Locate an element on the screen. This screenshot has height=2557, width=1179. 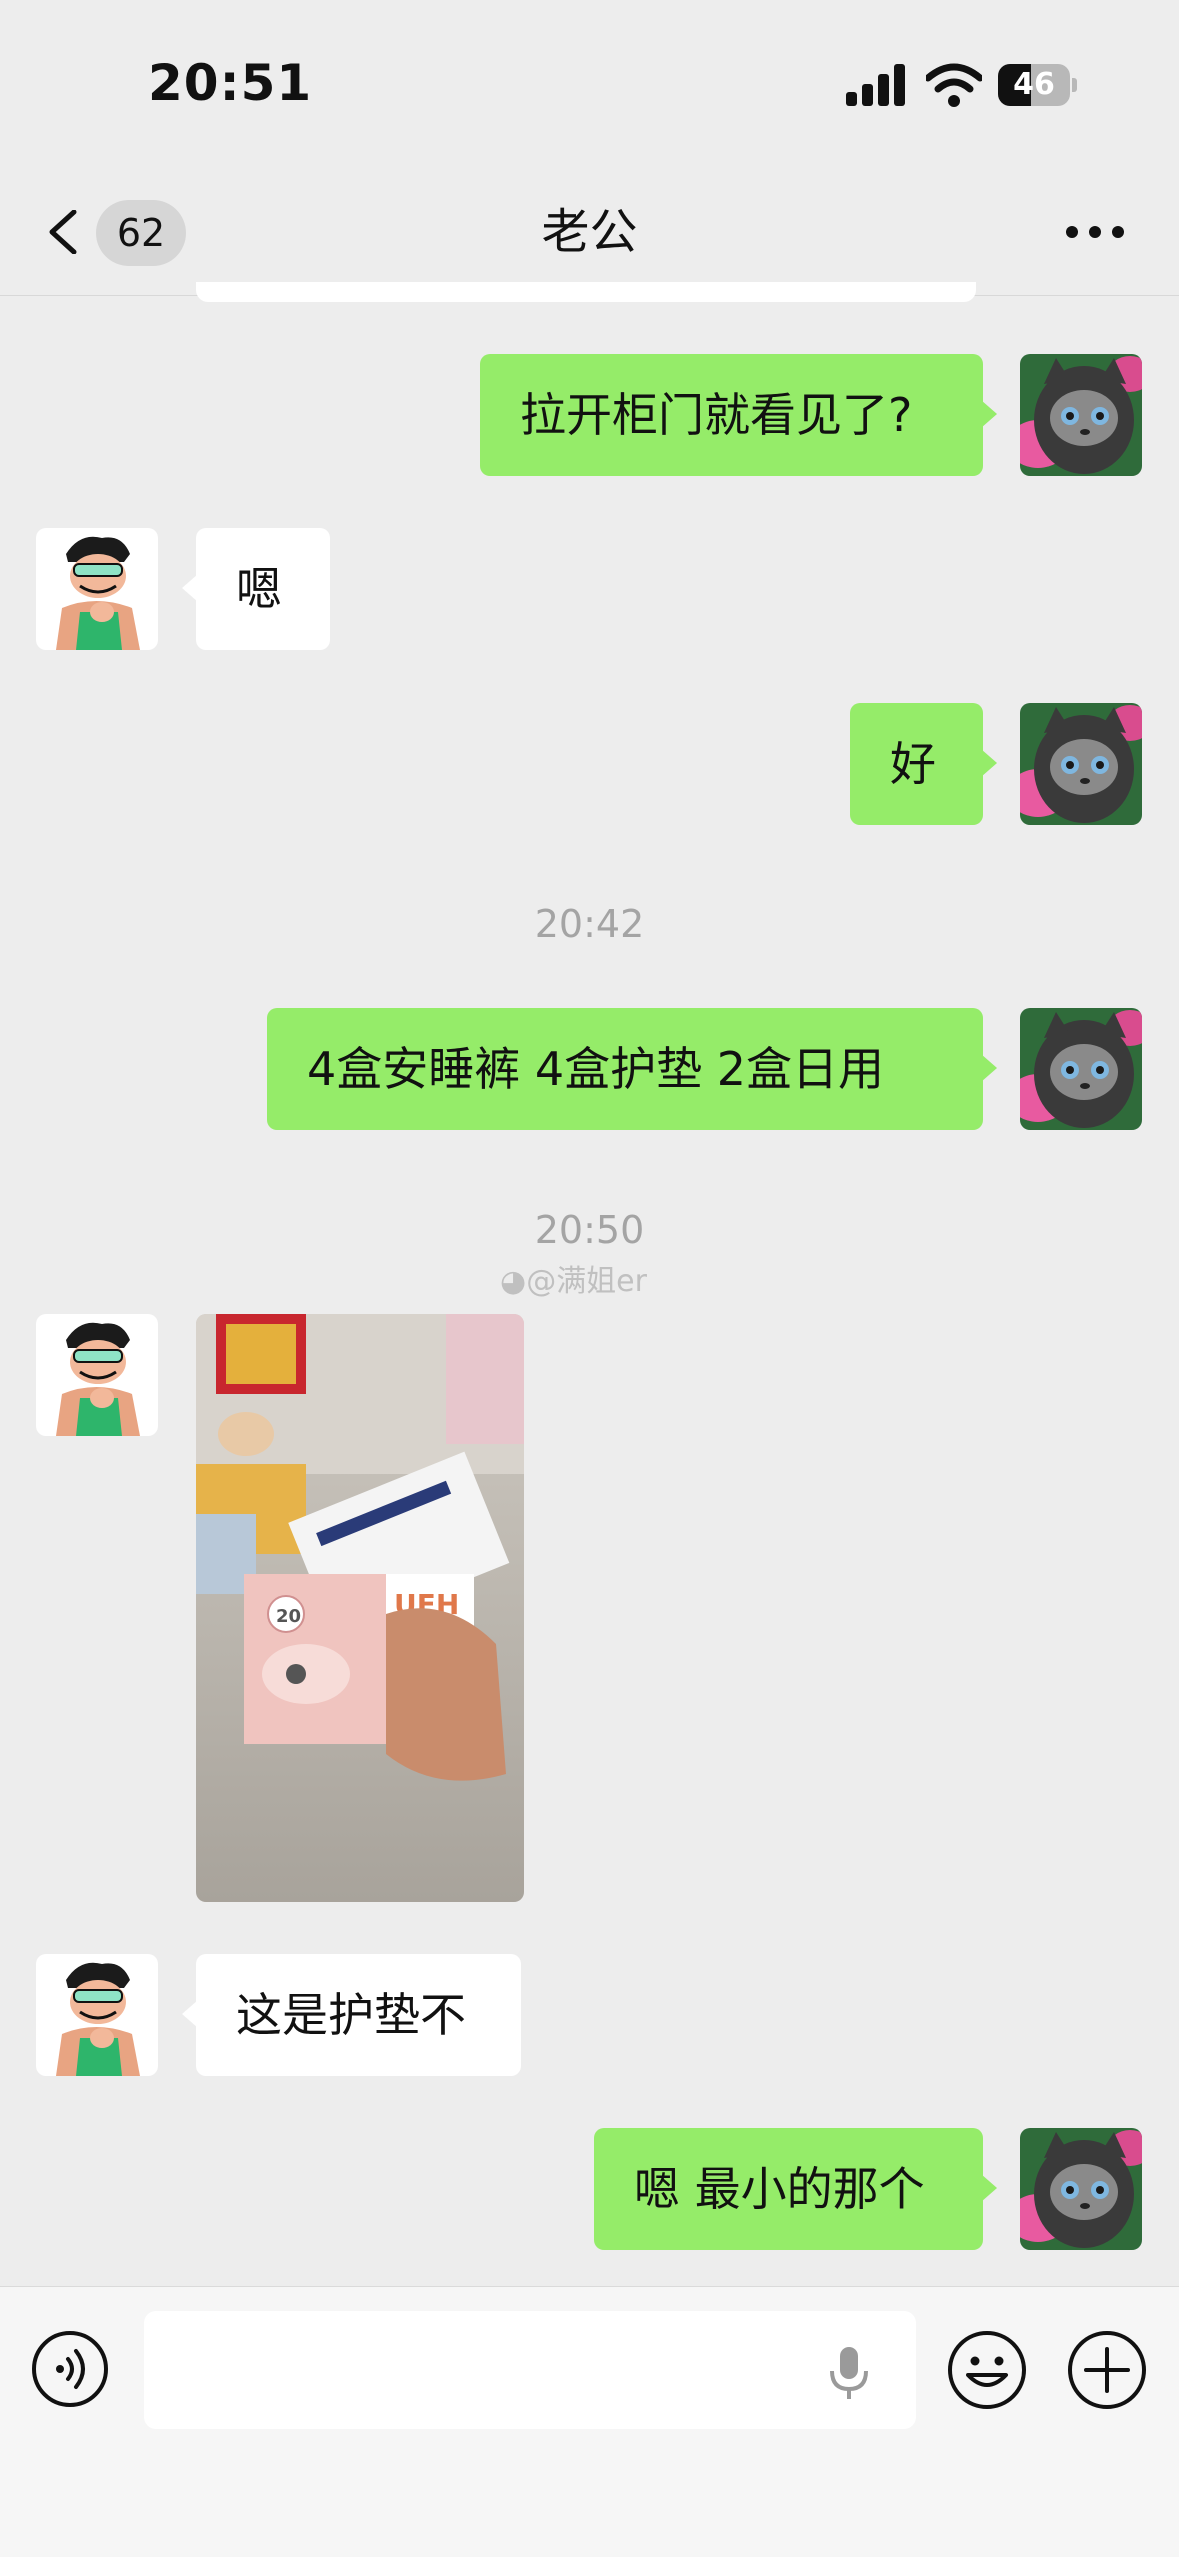
message-bubble-incoming: 嗯 is located at coordinates (256, 589).